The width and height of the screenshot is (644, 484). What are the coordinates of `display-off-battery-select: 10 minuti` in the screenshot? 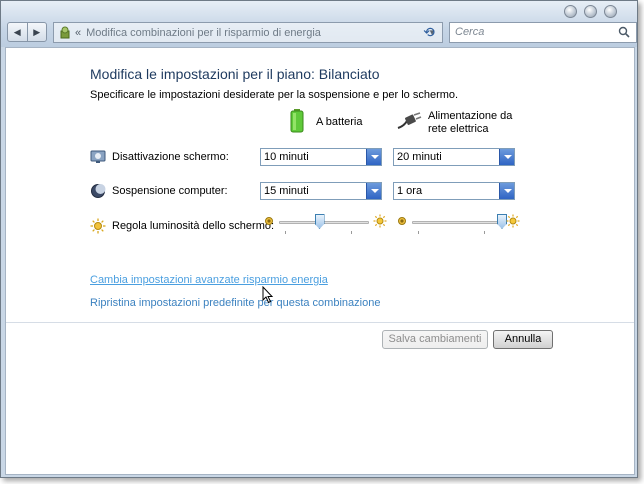 It's located at (321, 157).